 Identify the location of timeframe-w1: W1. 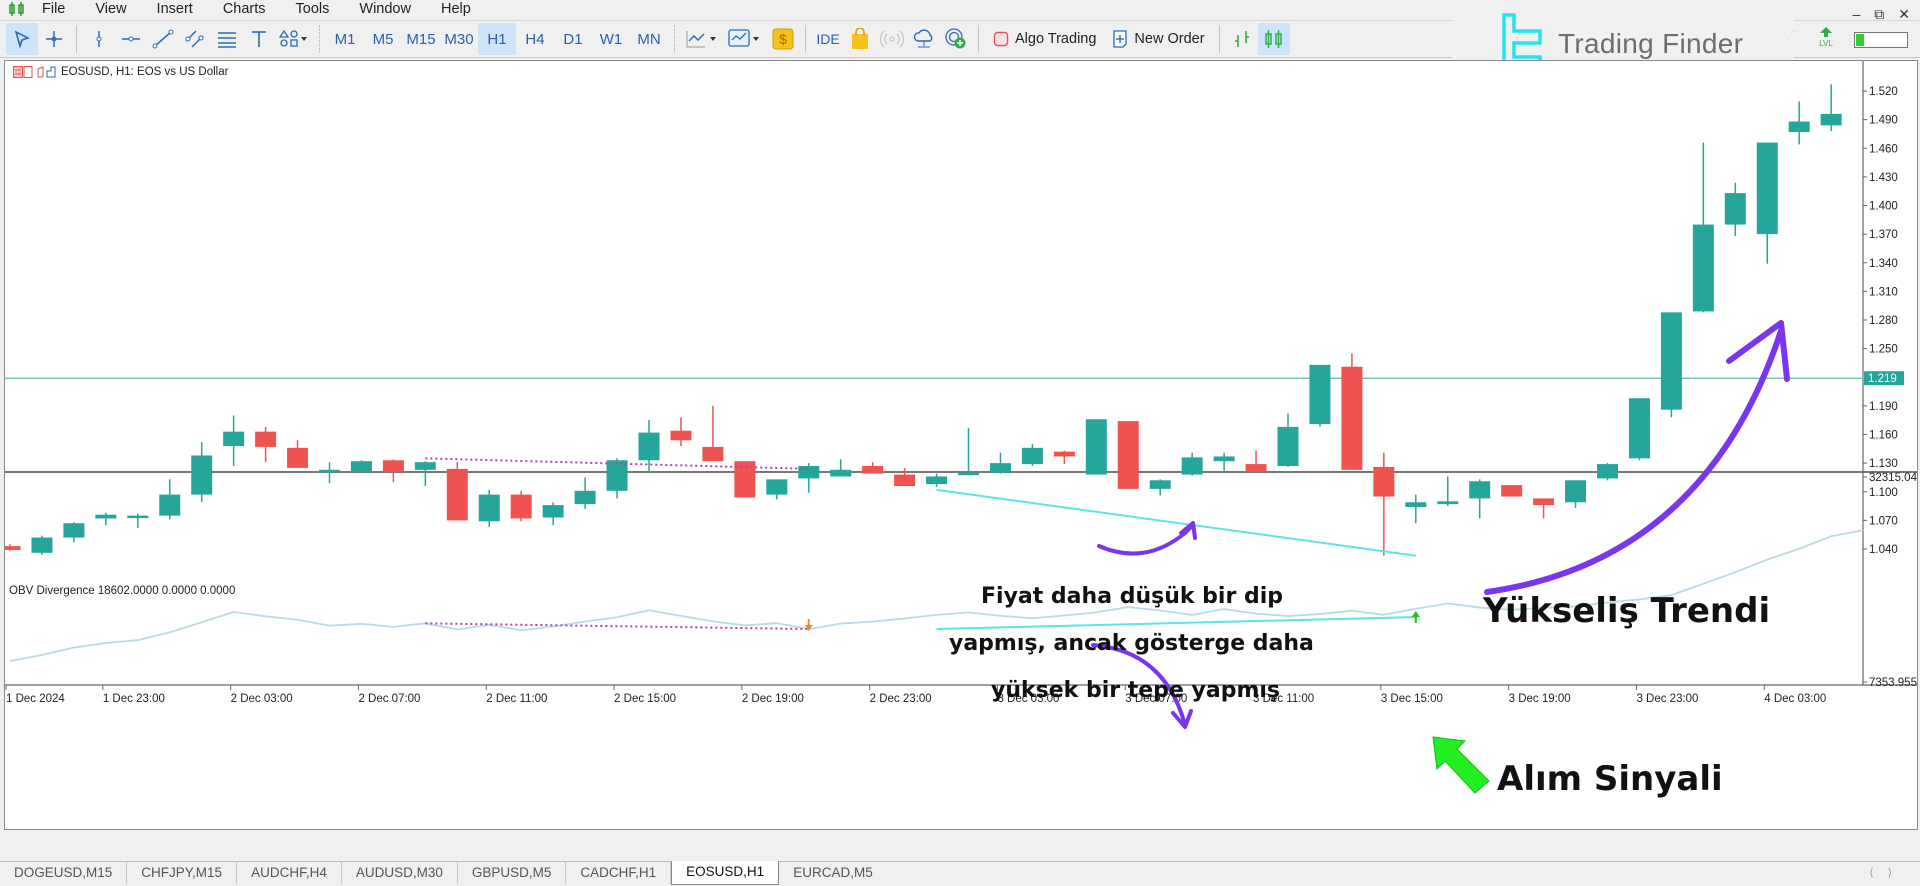
(611, 39).